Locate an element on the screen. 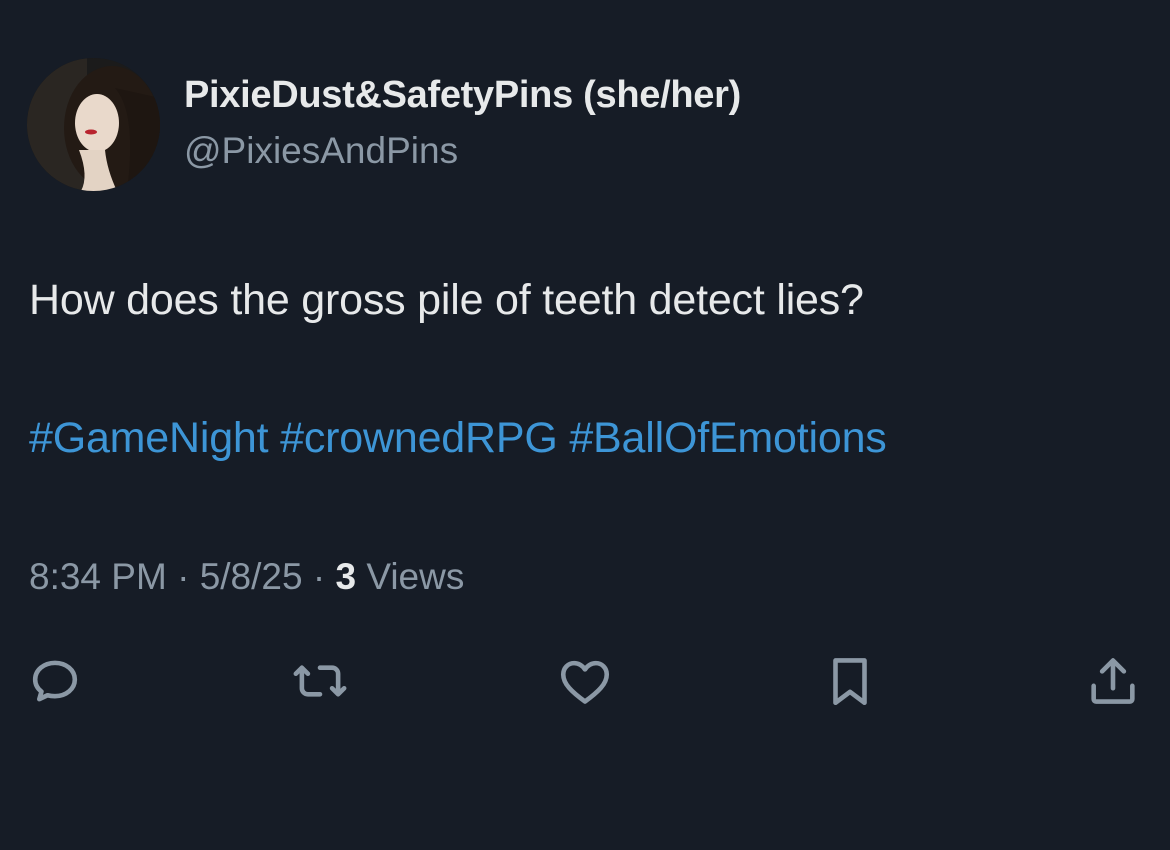  tweet-date: 5/8/25 is located at coordinates (251, 576).